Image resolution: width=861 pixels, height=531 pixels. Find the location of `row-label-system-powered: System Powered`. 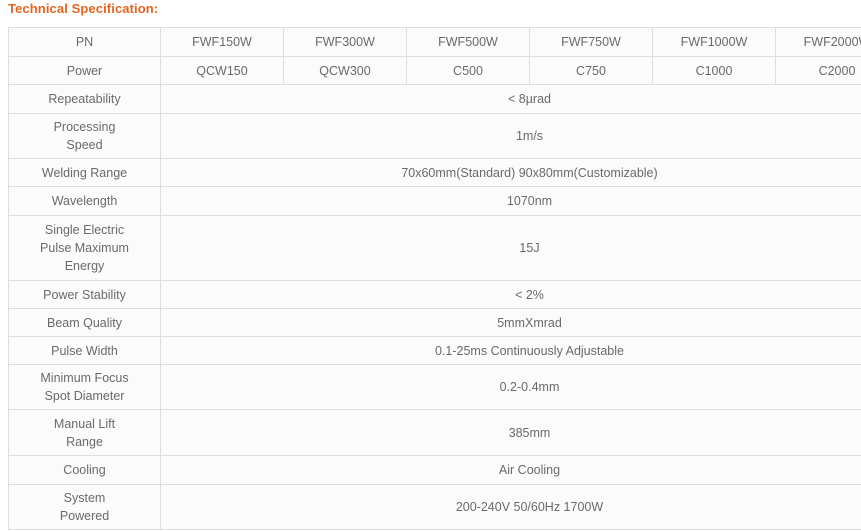

row-label-system-powered: System Powered is located at coordinates (84, 507).